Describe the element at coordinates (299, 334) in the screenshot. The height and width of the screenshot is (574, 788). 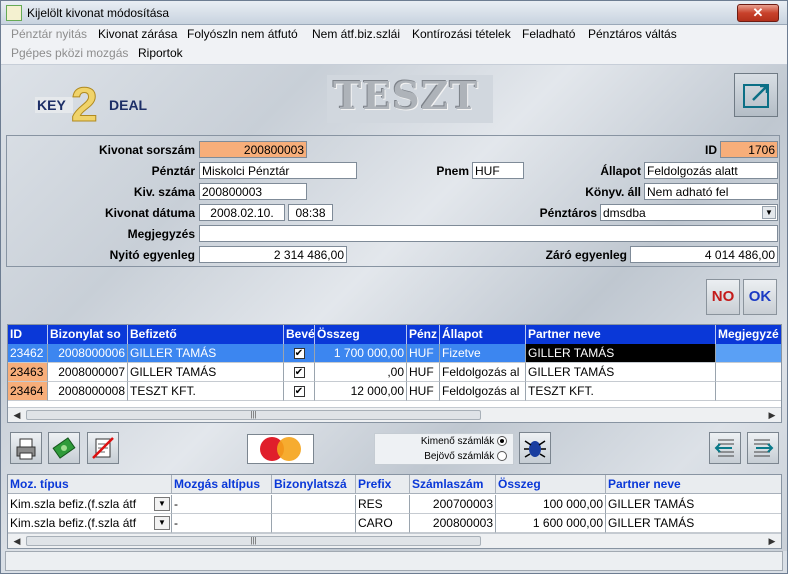
I see `grid1-header-beve: Bevé` at that location.